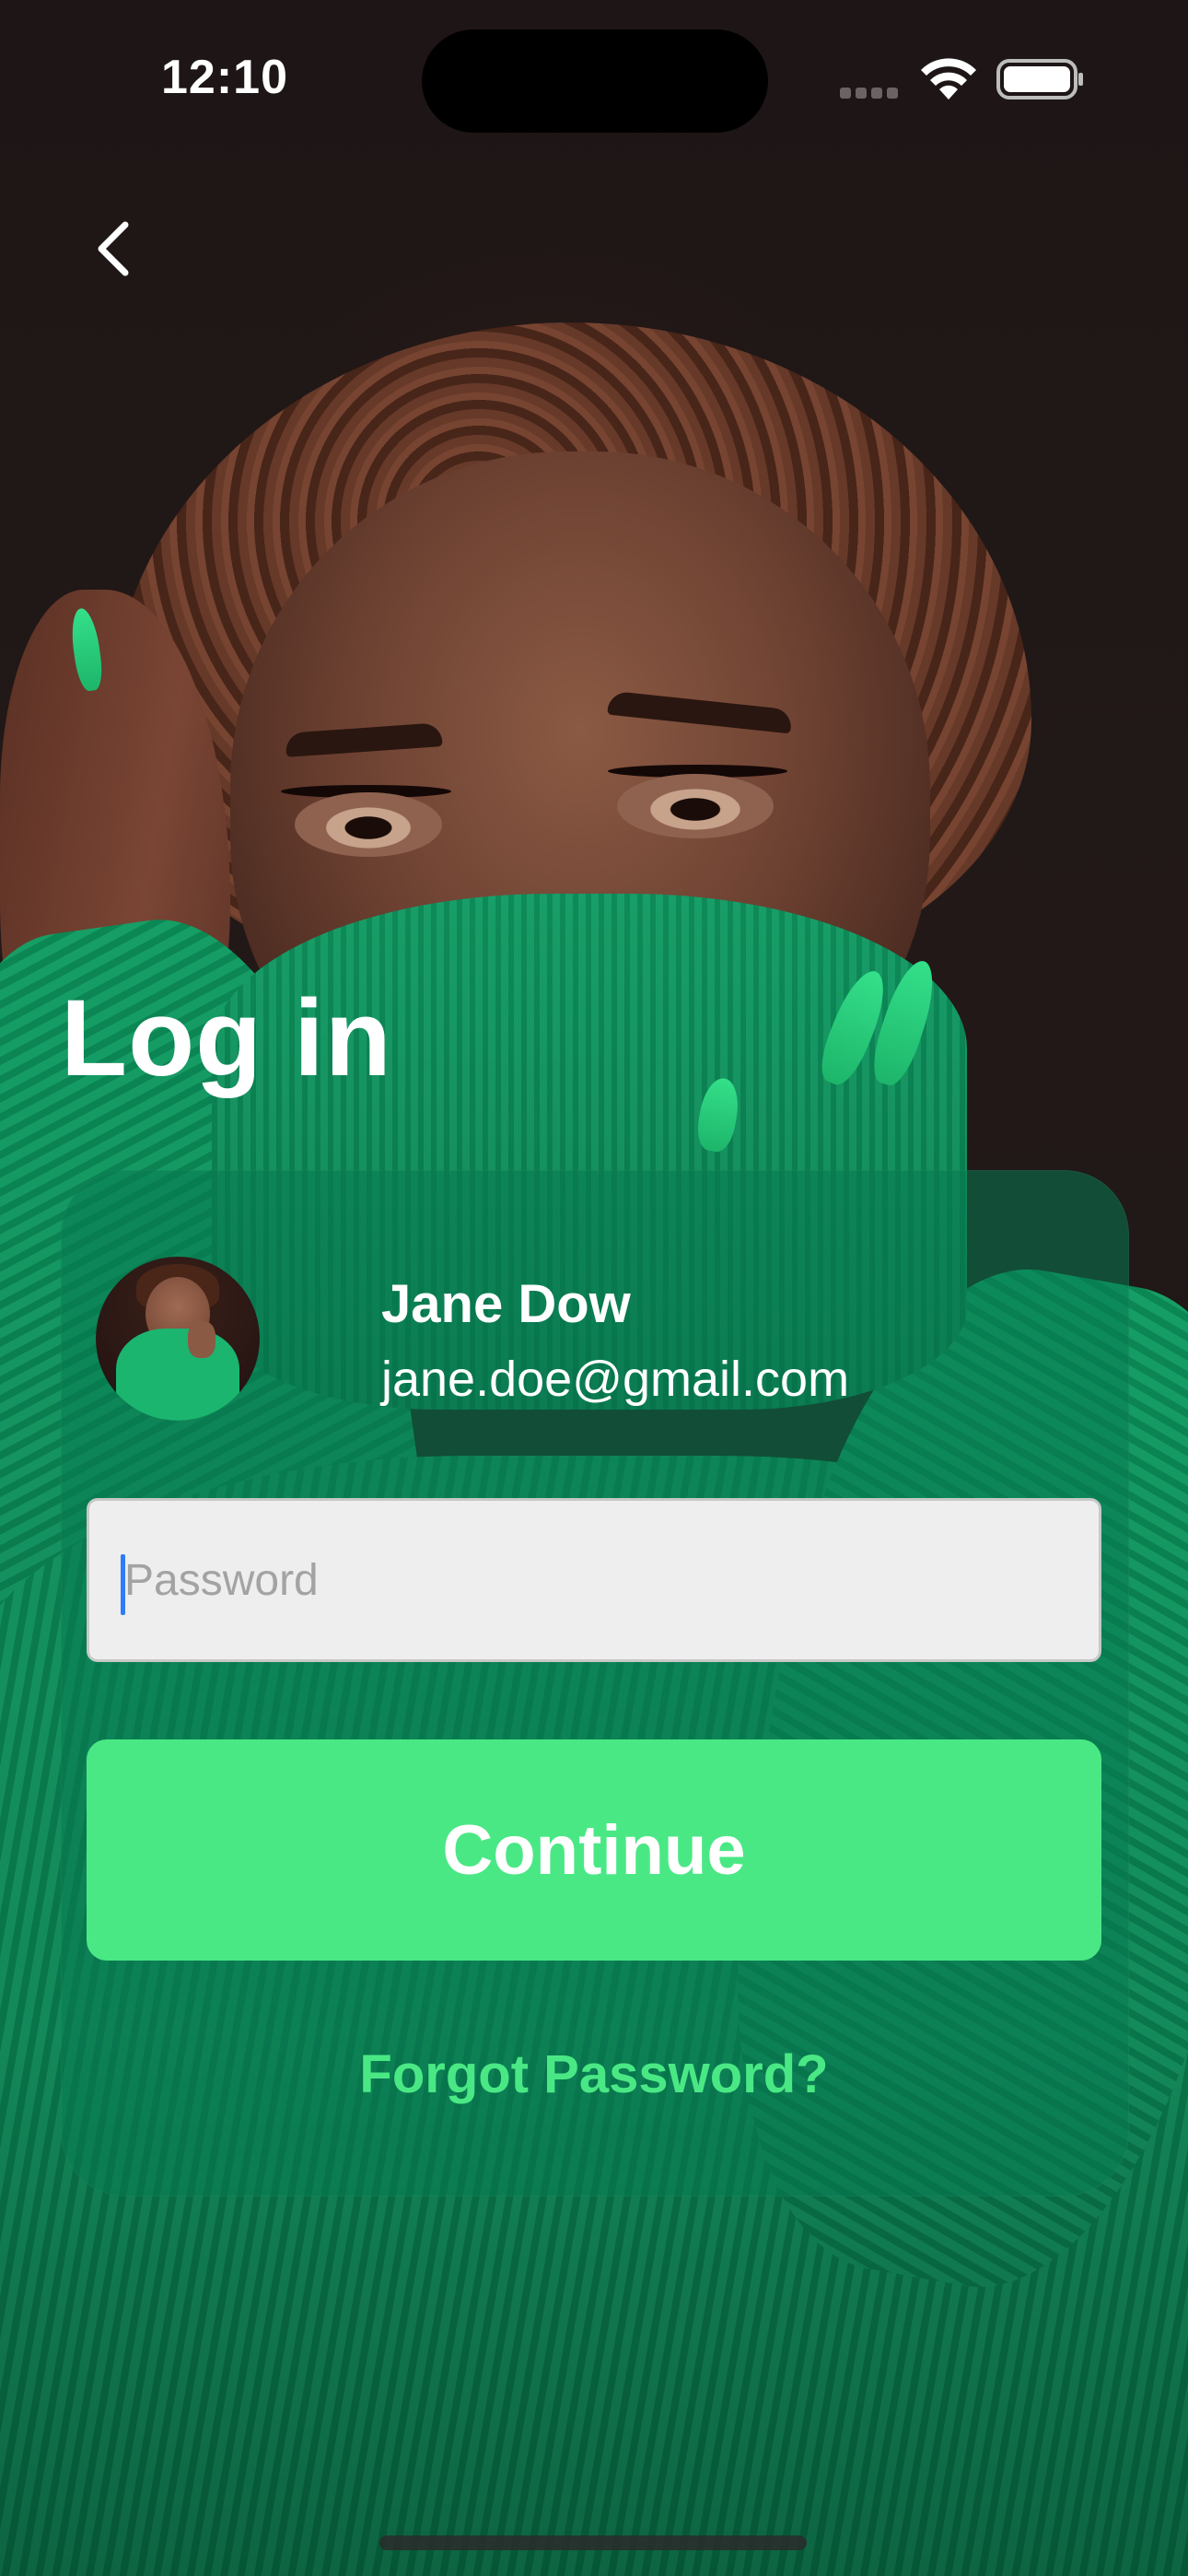  Describe the element at coordinates (595, 81) in the screenshot. I see `dynamic-island` at that location.